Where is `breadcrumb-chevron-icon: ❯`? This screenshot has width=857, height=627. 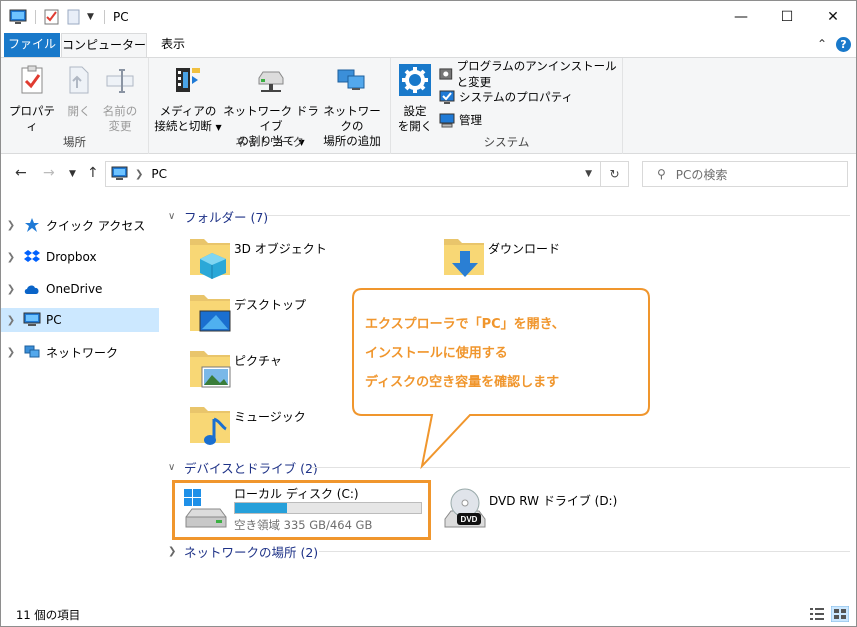
breadcrumb-chevron-icon: ❯ is located at coordinates (139, 174).